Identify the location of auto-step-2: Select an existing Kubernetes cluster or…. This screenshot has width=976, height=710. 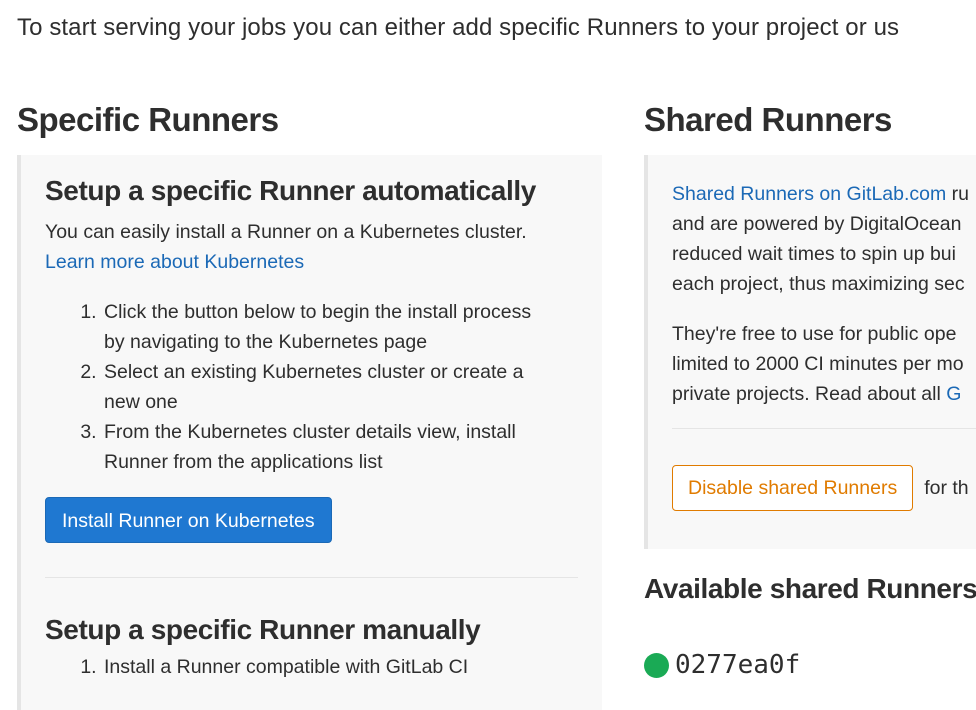
(340, 387).